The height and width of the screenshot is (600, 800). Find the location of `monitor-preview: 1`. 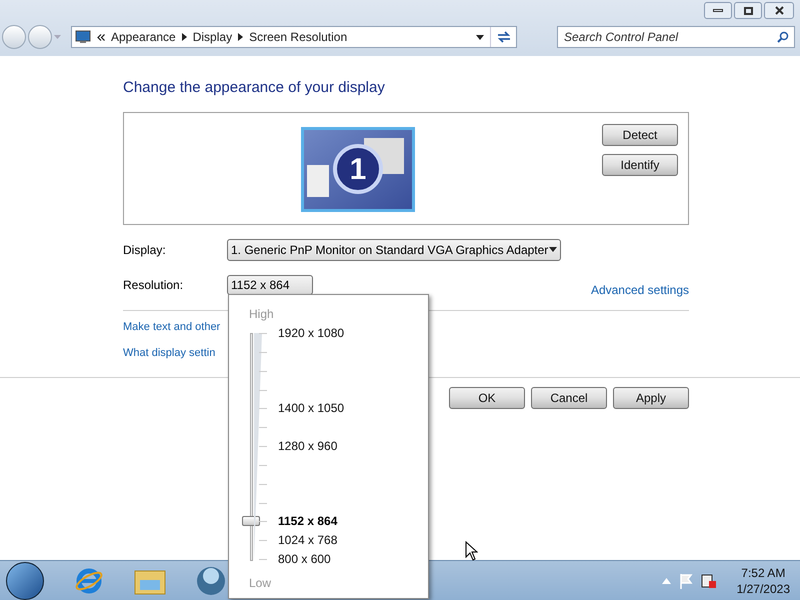

monitor-preview: 1 is located at coordinates (358, 169).